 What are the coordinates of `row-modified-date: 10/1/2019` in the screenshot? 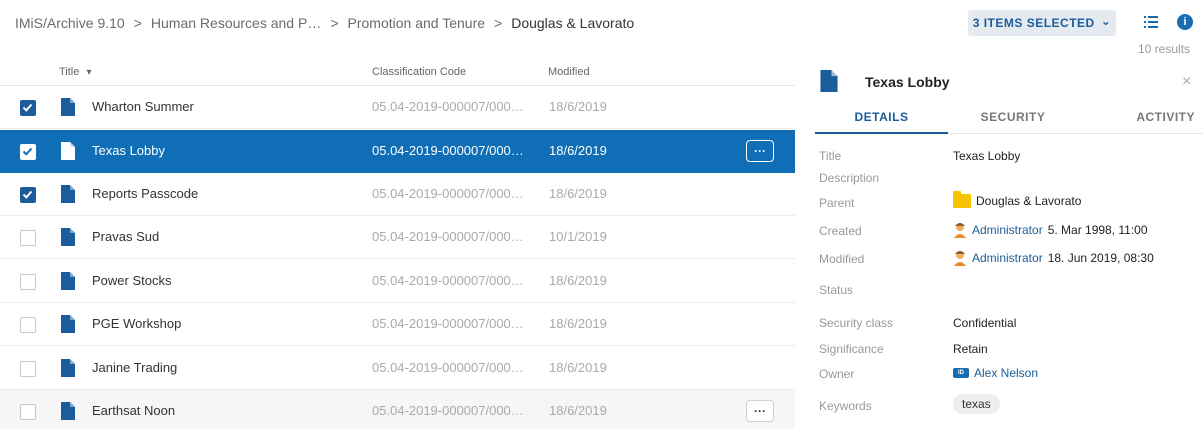 It's located at (578, 236).